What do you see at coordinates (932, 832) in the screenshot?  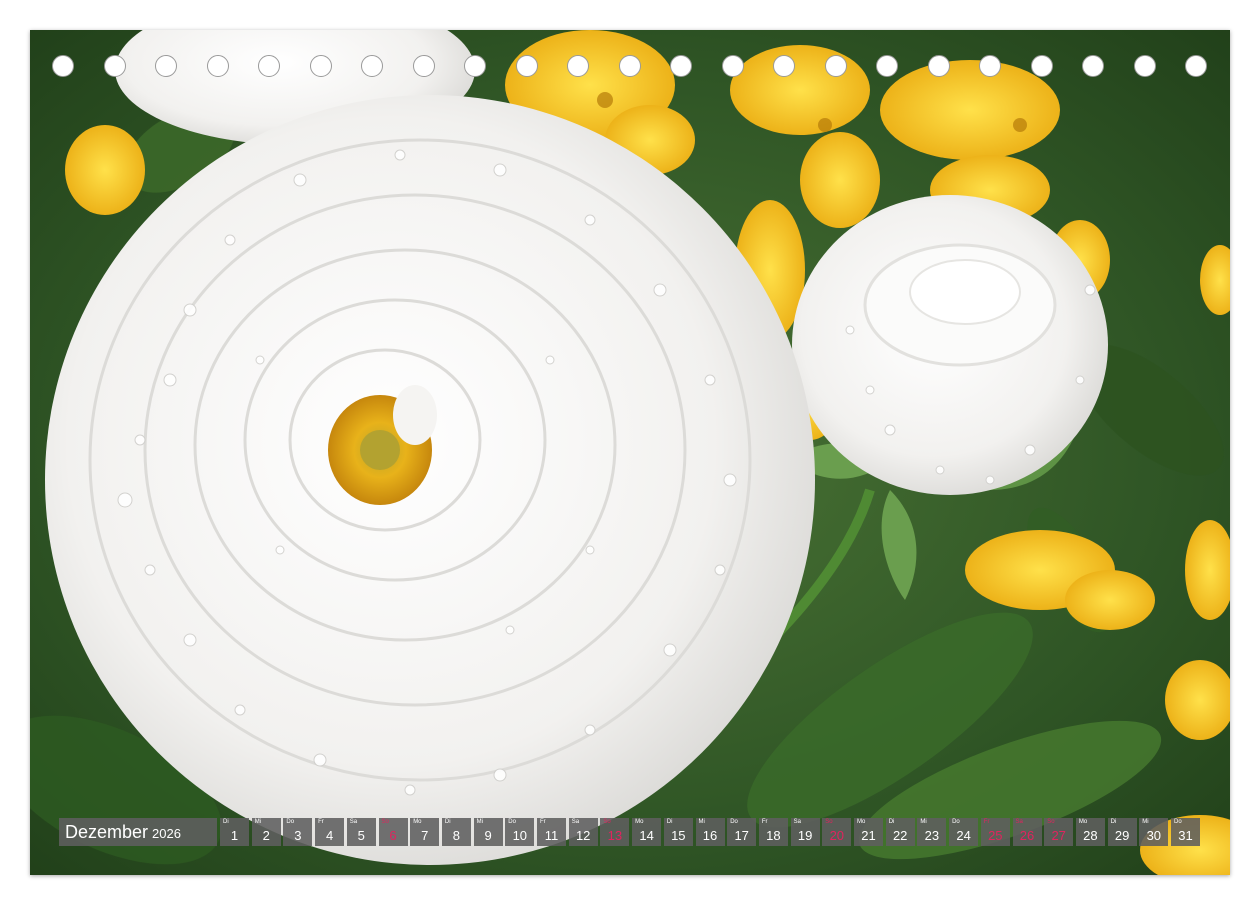 I see `calendar-day: Mi 23` at bounding box center [932, 832].